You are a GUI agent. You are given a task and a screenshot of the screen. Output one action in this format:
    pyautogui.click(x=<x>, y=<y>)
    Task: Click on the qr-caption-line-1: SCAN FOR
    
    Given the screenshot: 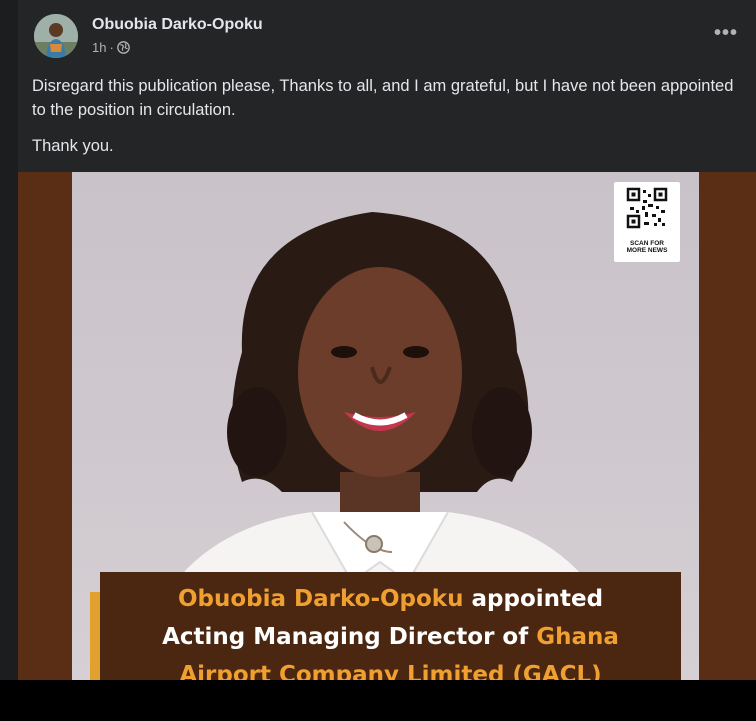 What is the action you would take?
    pyautogui.click(x=647, y=243)
    